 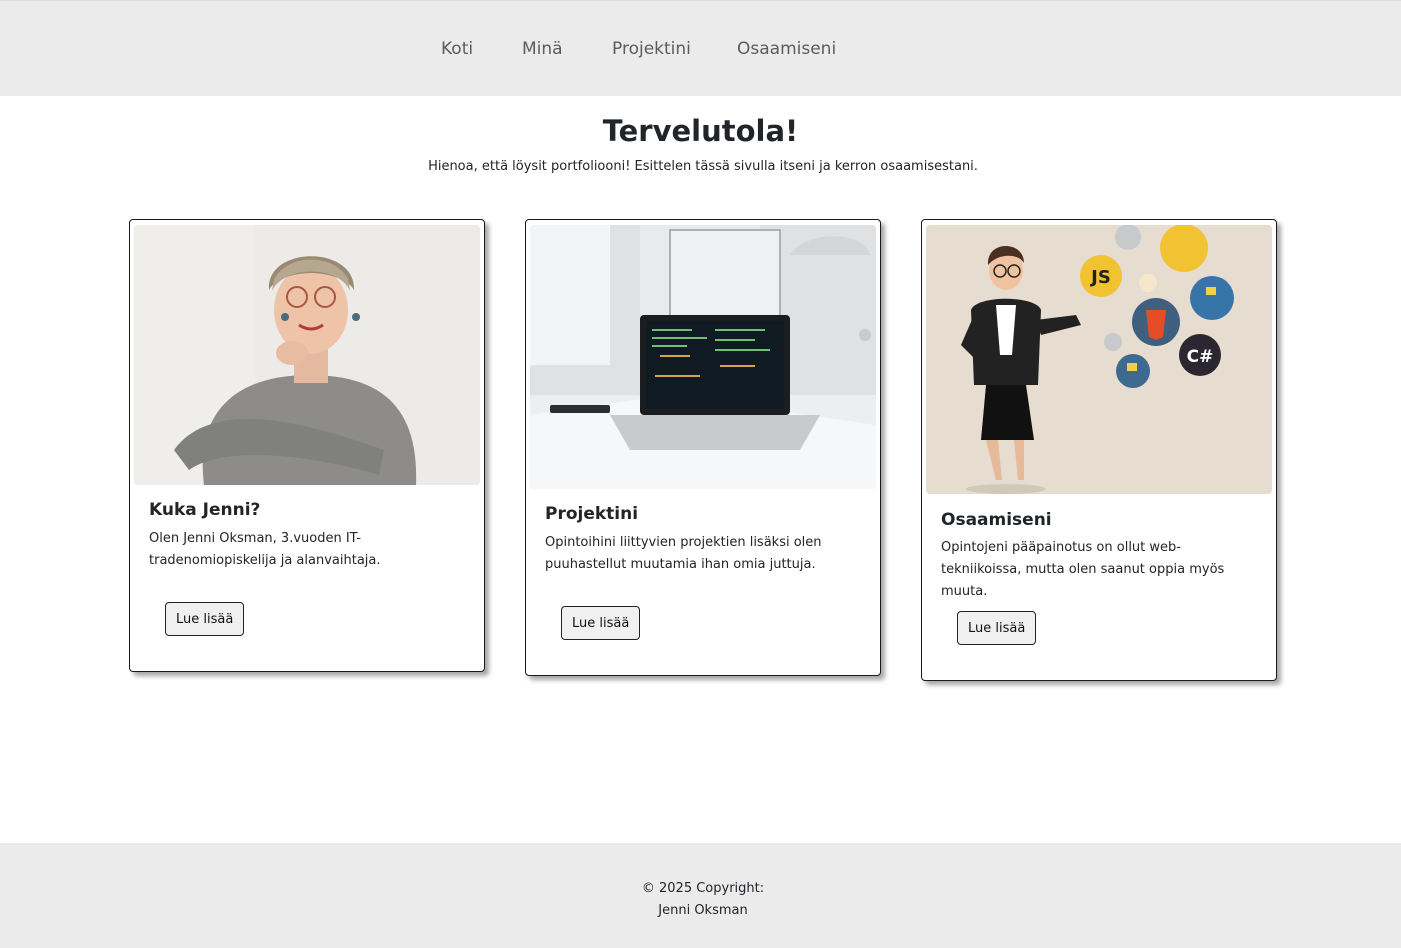 I want to click on footer-copyright: © 2025 Copyright:, so click(x=703, y=888).